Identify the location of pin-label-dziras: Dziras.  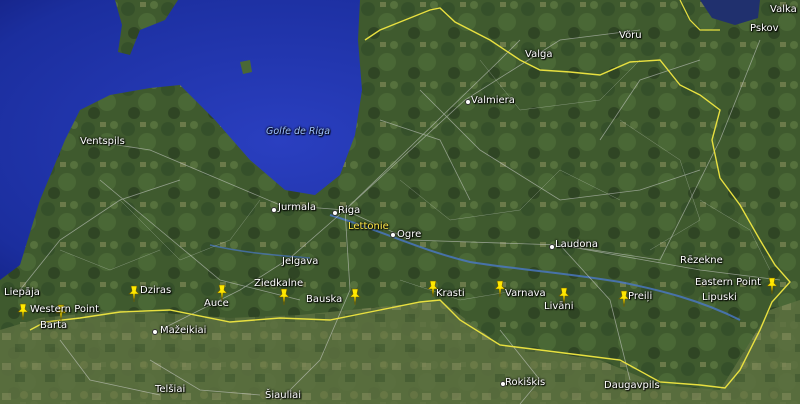
(156, 290).